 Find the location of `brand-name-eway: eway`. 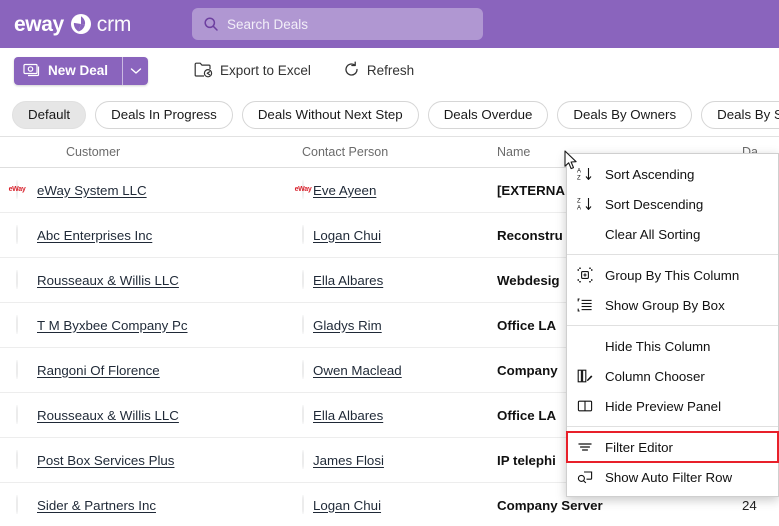

brand-name-eway: eway is located at coordinates (39, 24).